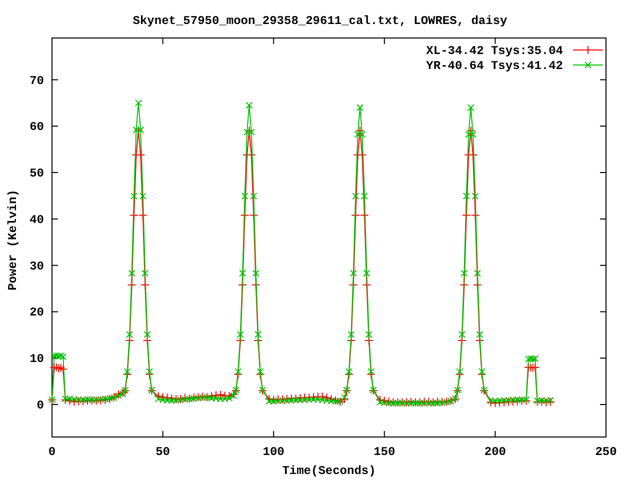 Image resolution: width=640 pixels, height=480 pixels. I want to click on x-tick-label: 150, so click(385, 452).